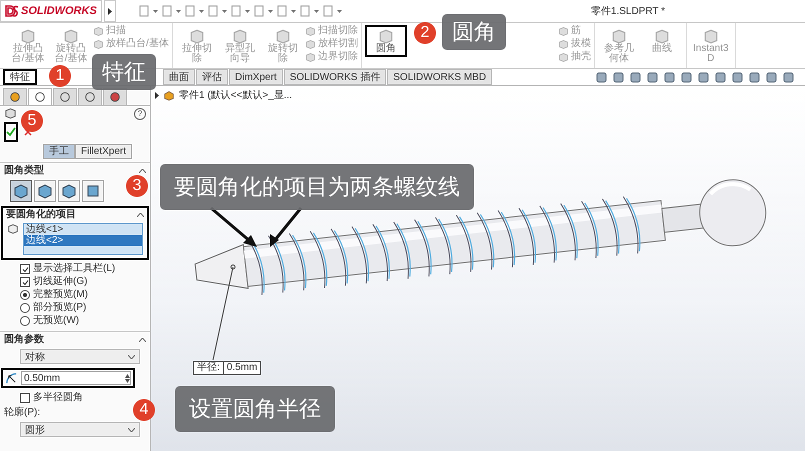 The image size is (805, 451). Describe the element at coordinates (80, 429) in the screenshot. I see `profile-dropdown: 圆形` at that location.